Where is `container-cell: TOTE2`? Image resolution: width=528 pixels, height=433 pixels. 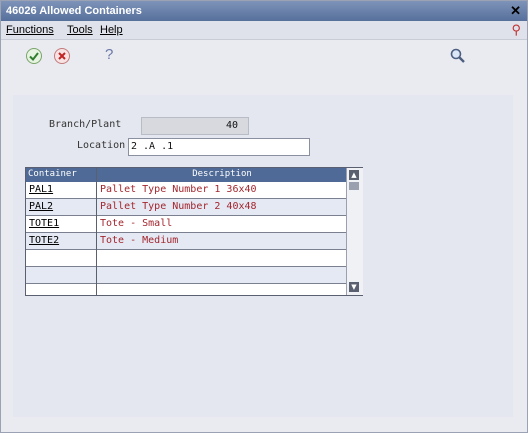 container-cell: TOTE2 is located at coordinates (44, 240).